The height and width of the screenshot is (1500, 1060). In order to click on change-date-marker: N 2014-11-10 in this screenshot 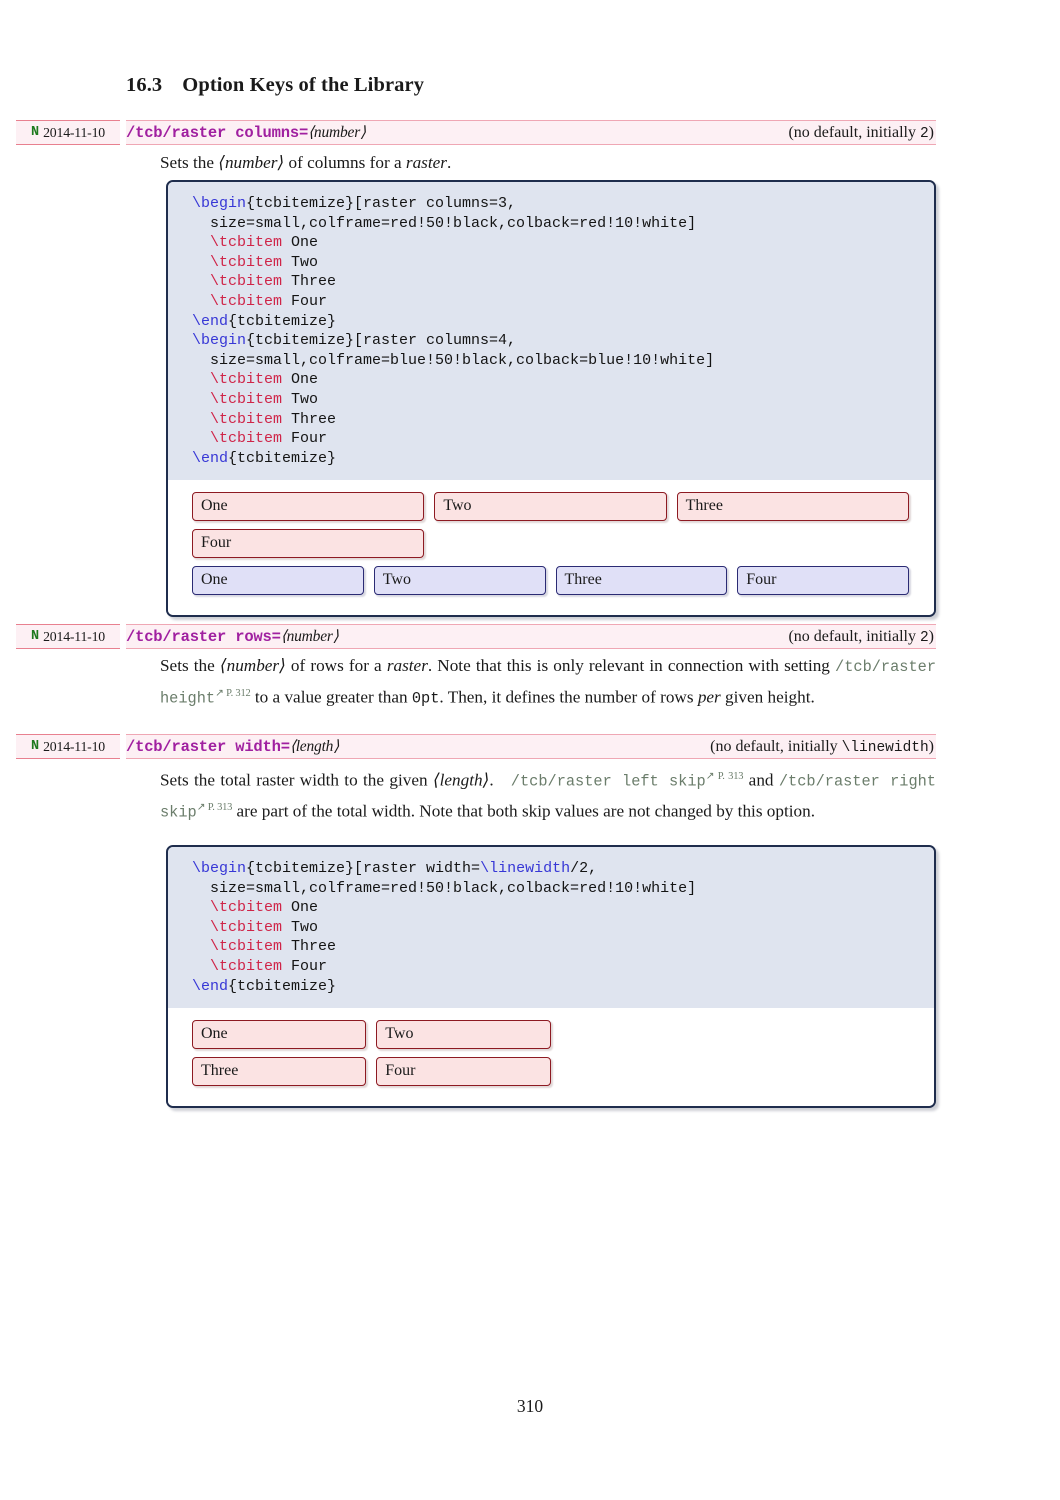, I will do `click(68, 636)`.